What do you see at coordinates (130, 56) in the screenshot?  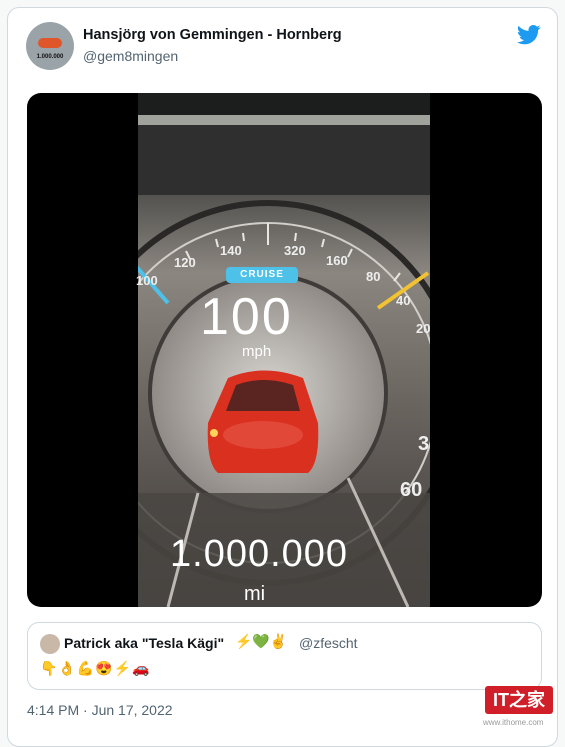 I see `author-handle: @gem8mingen` at bounding box center [130, 56].